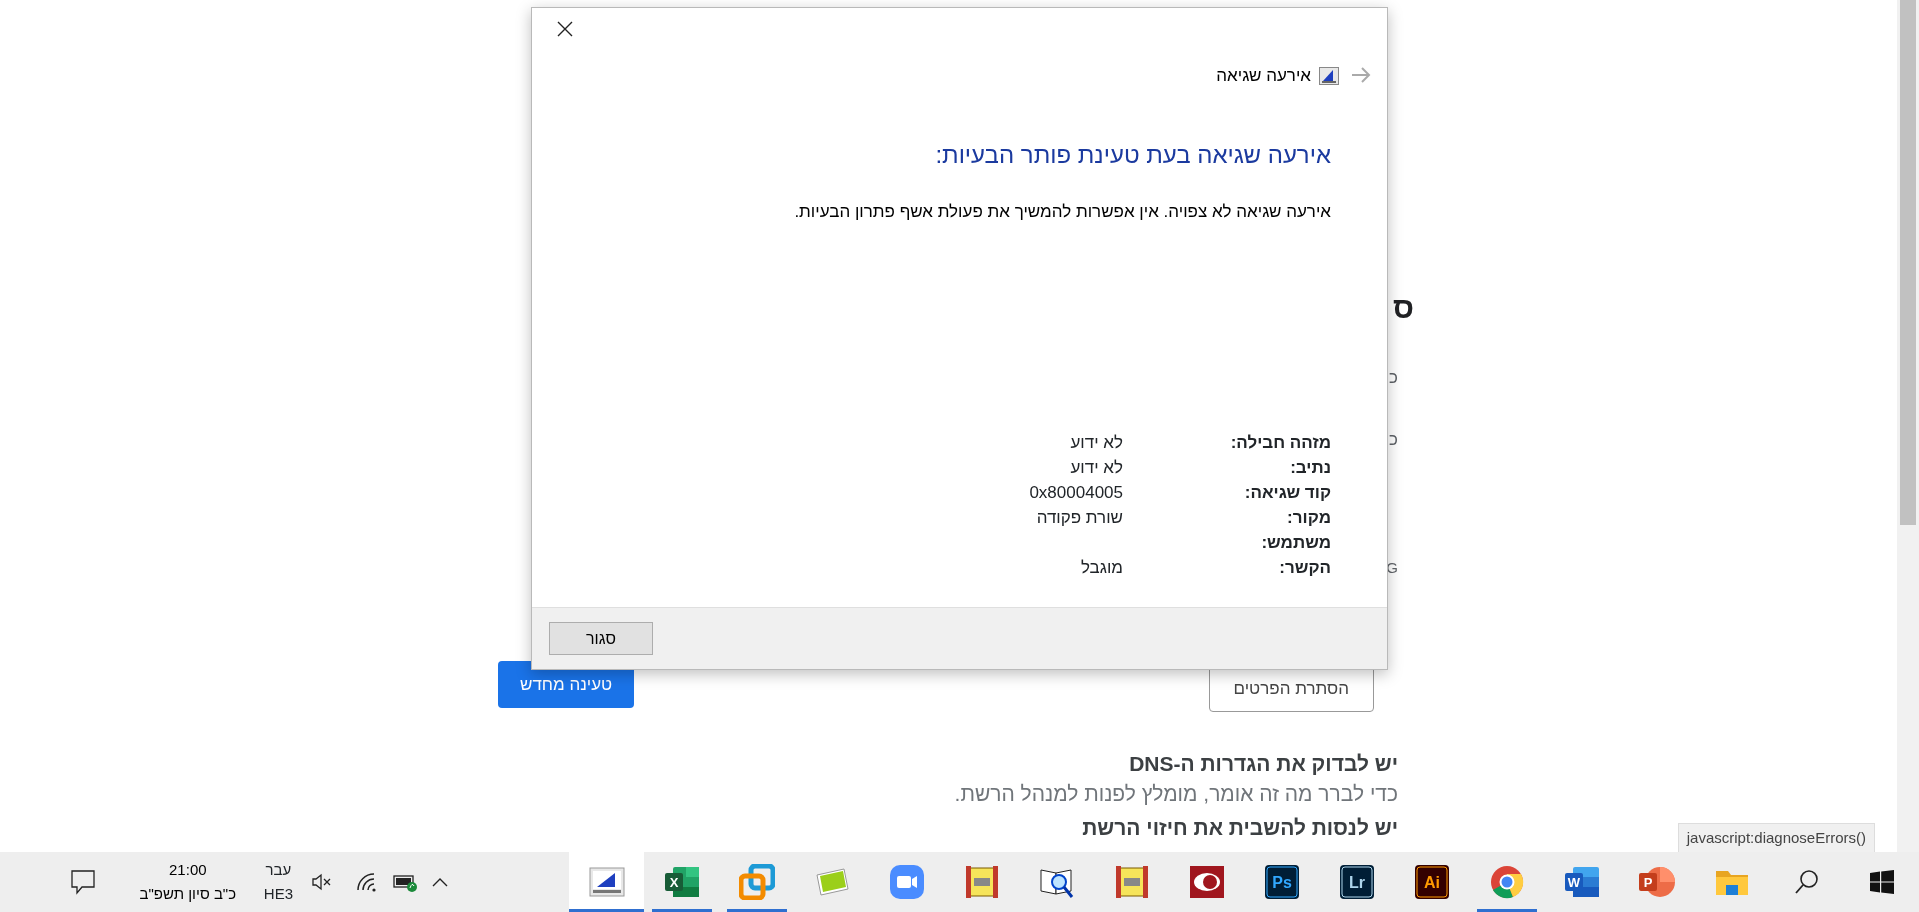  I want to click on taskbar-app-button: P, so click(1656, 882).